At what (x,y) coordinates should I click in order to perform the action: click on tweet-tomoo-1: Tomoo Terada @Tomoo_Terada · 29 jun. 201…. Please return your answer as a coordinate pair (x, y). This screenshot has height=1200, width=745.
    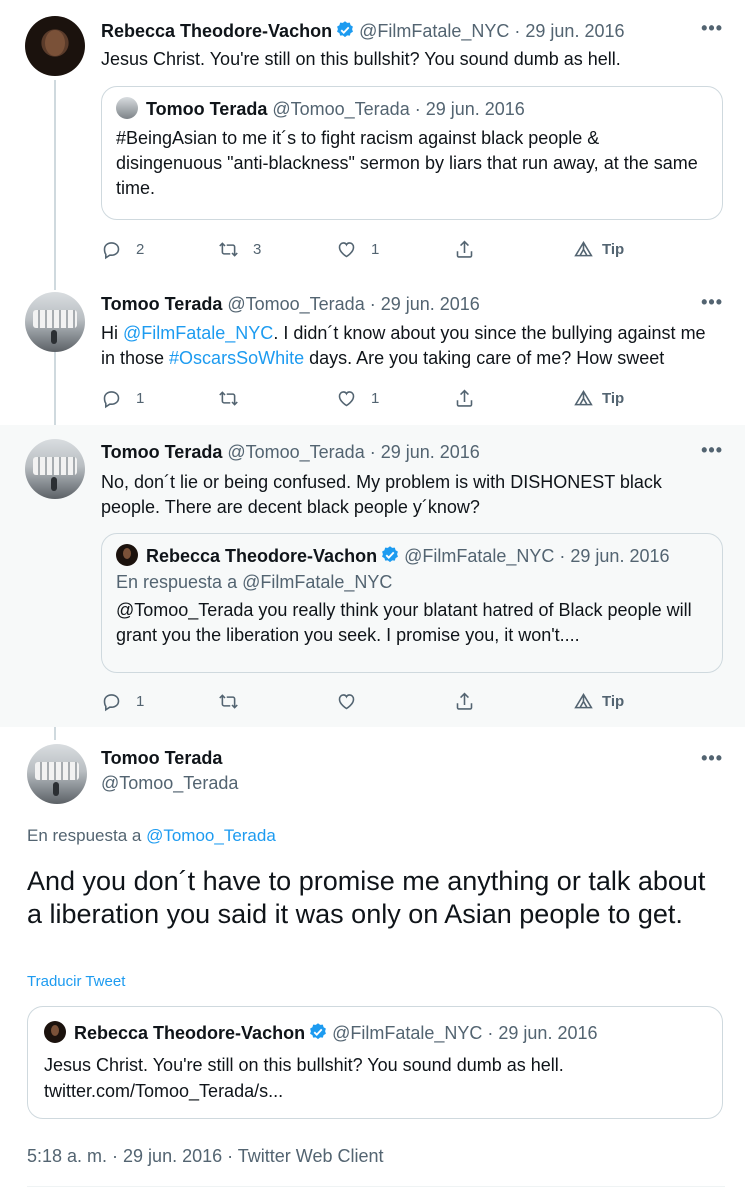
    Looking at the image, I should click on (372, 353).